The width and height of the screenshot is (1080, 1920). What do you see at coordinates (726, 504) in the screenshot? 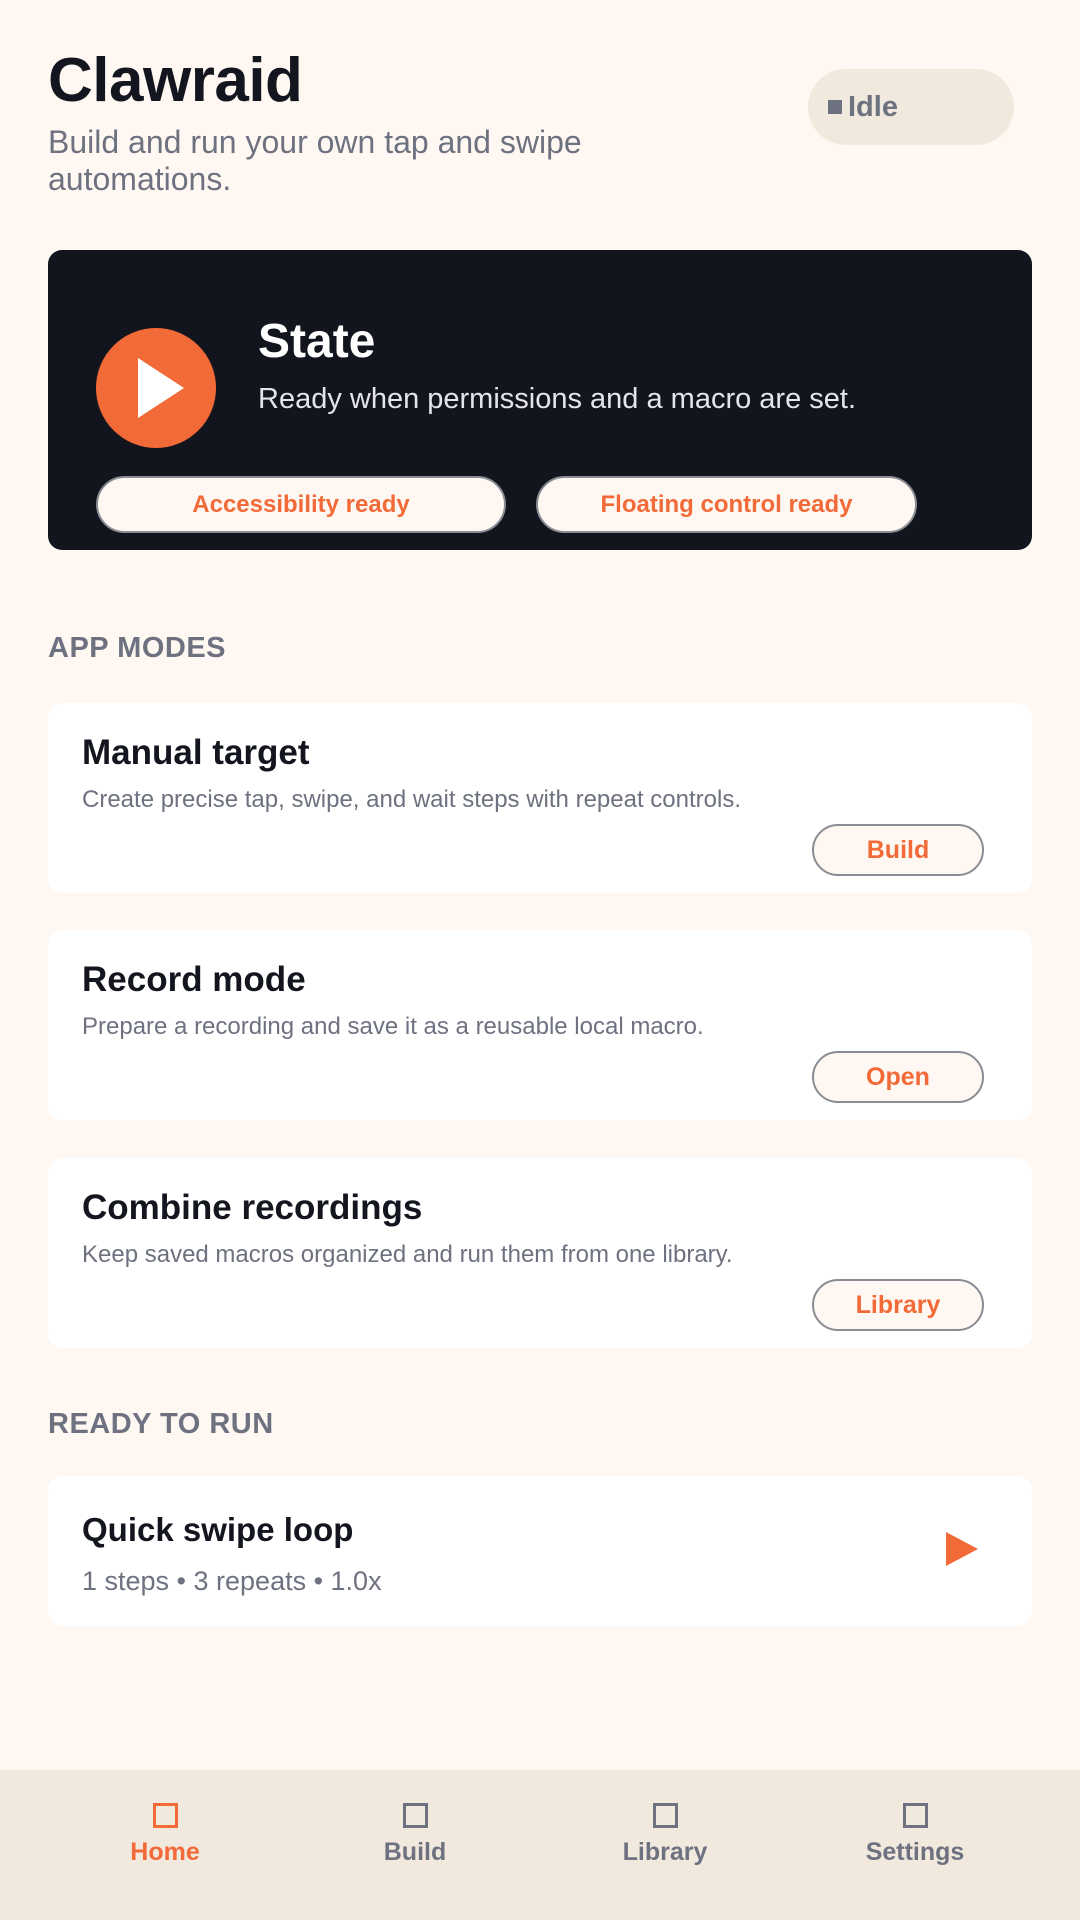
I see `floating-control-ready-chip: Floating control ready` at bounding box center [726, 504].